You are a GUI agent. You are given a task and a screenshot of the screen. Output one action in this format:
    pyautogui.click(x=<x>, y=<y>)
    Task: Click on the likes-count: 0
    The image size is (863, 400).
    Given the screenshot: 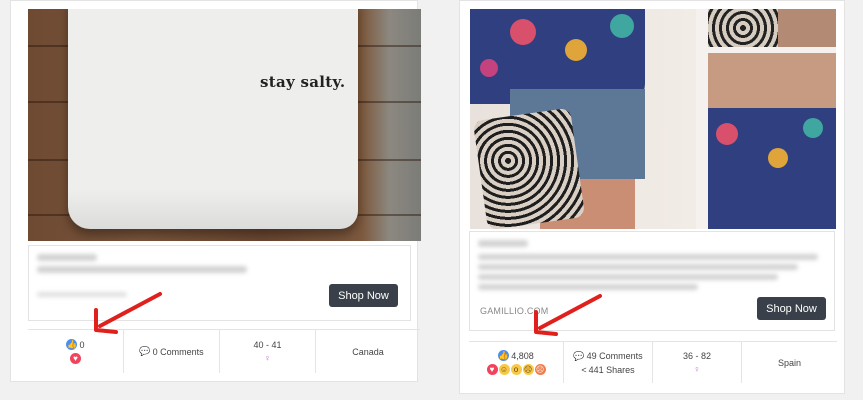 What is the action you would take?
    pyautogui.click(x=82, y=344)
    